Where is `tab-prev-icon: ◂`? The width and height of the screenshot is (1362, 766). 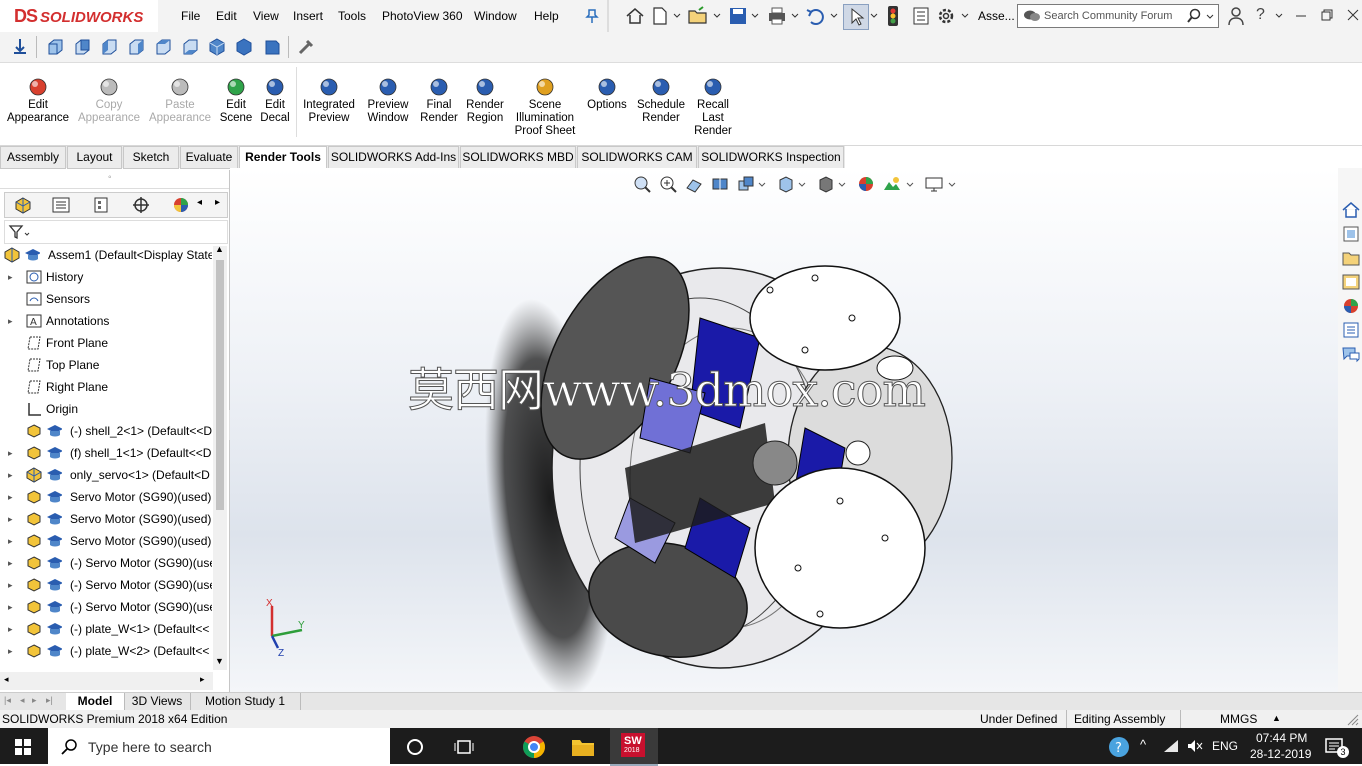
tab-prev-icon: ◂ is located at coordinates (22, 700).